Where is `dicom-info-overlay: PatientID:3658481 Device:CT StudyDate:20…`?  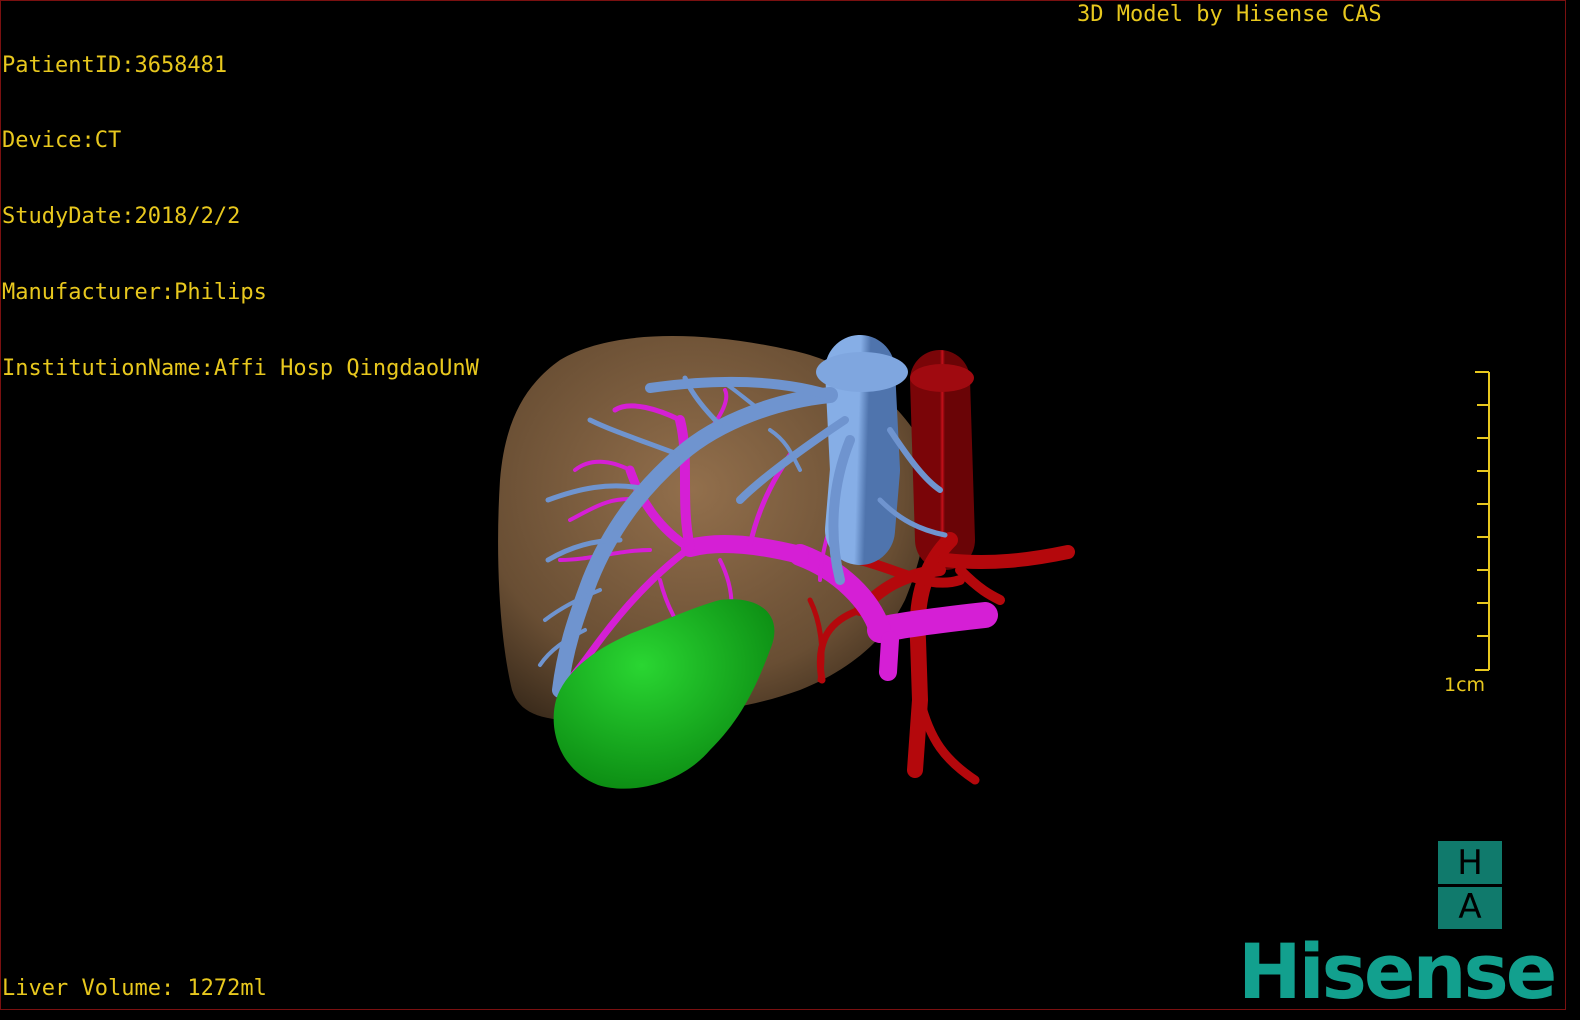
dicom-info-overlay: PatientID:3658481 Device:CT StudyDate:20… is located at coordinates (240, 204).